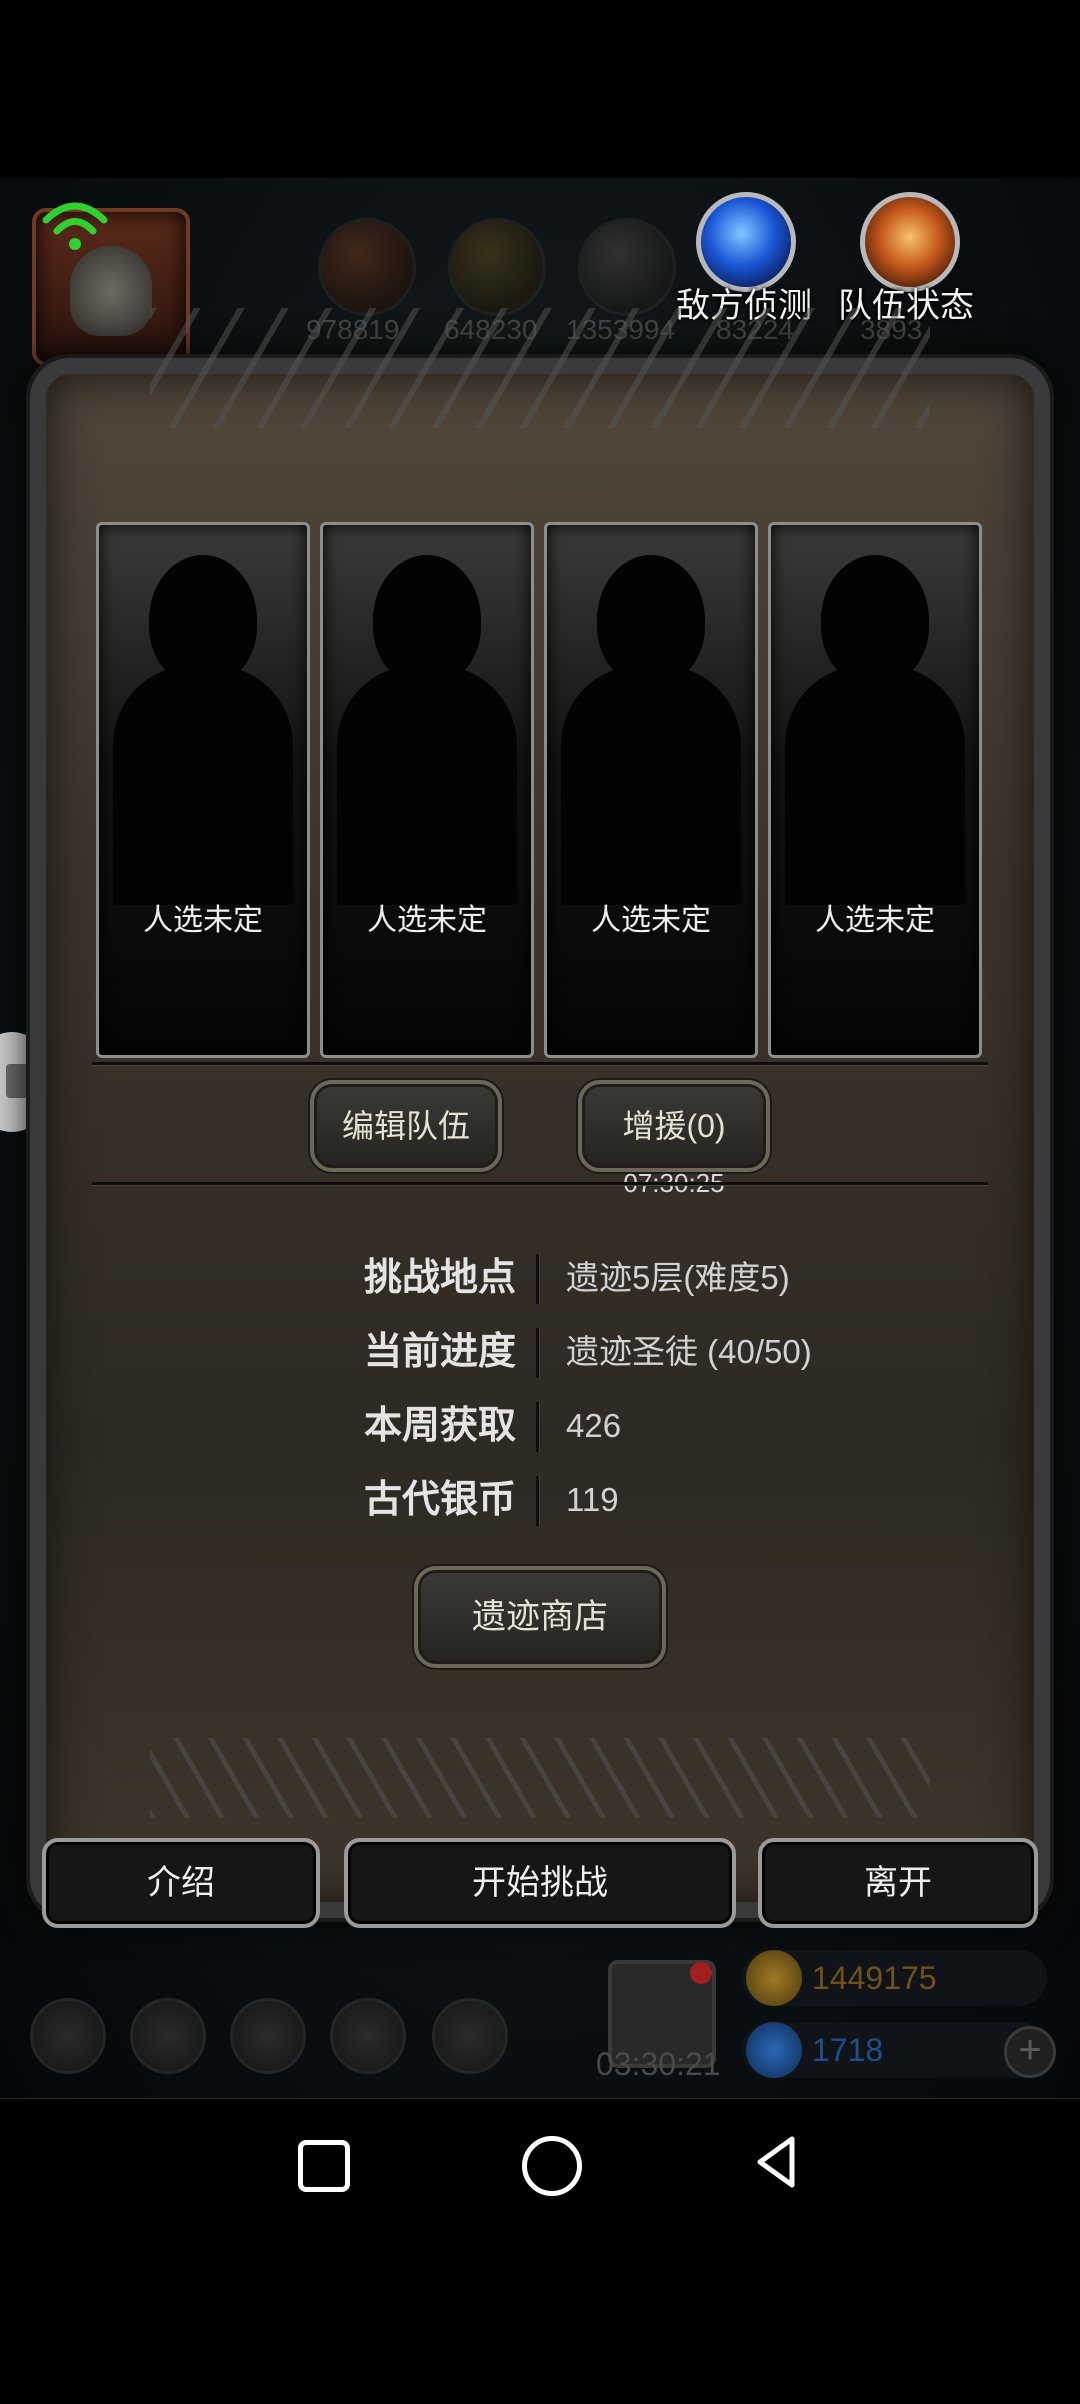 The height and width of the screenshot is (2404, 1080). Describe the element at coordinates (874, 1978) in the screenshot. I see `gold-value: 1449175` at that location.